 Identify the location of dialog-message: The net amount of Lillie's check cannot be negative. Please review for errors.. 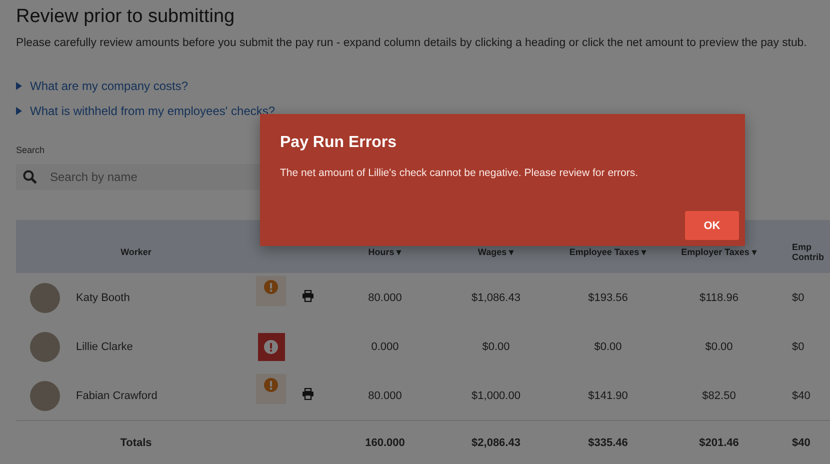
(460, 173).